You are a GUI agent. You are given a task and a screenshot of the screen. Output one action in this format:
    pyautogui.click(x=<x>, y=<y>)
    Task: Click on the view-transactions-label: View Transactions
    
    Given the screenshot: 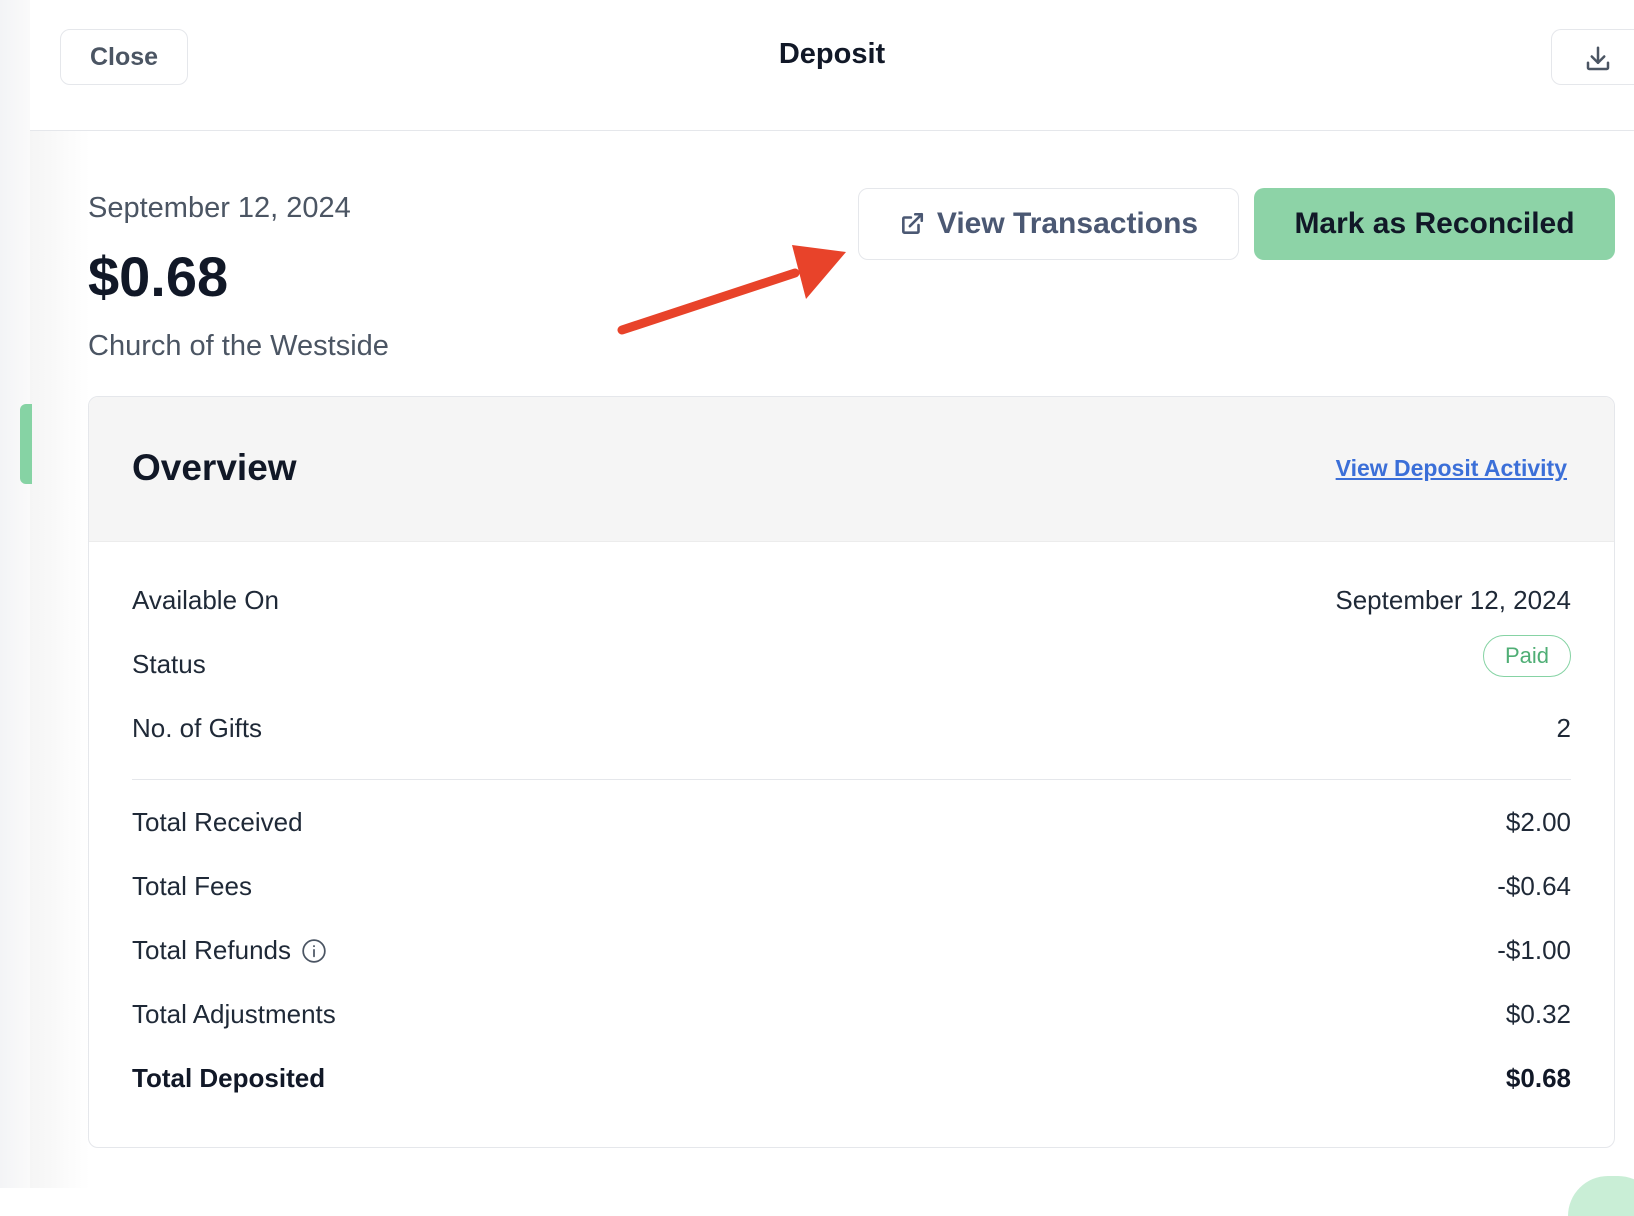 What is the action you would take?
    pyautogui.click(x=1067, y=223)
    